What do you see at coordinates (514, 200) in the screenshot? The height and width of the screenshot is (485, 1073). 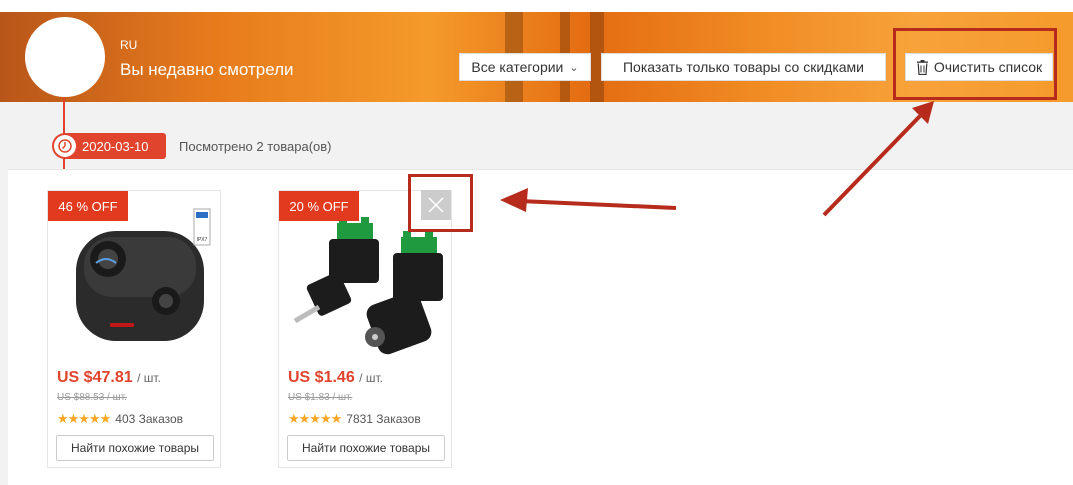 I see `annotation-arrowhead` at bounding box center [514, 200].